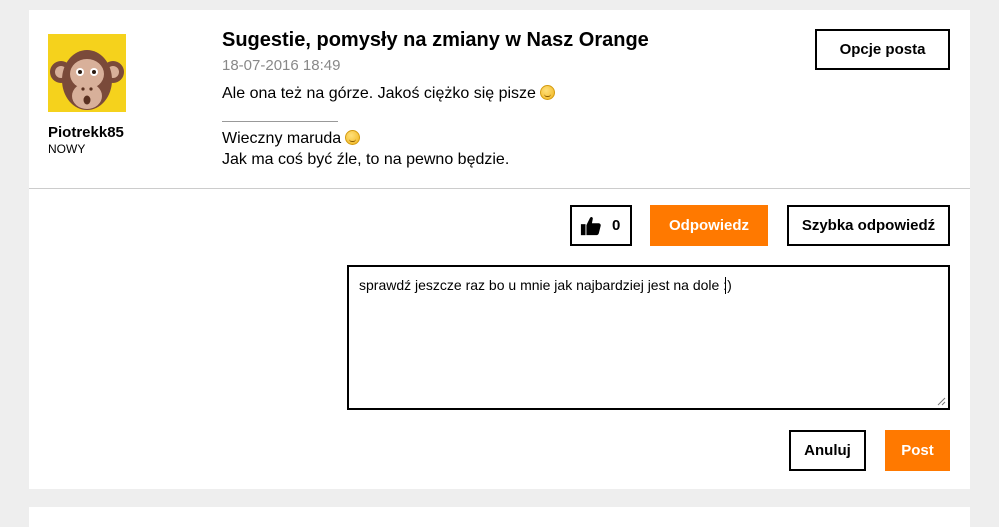  I want to click on cancel-button: Anuluj, so click(827, 450).